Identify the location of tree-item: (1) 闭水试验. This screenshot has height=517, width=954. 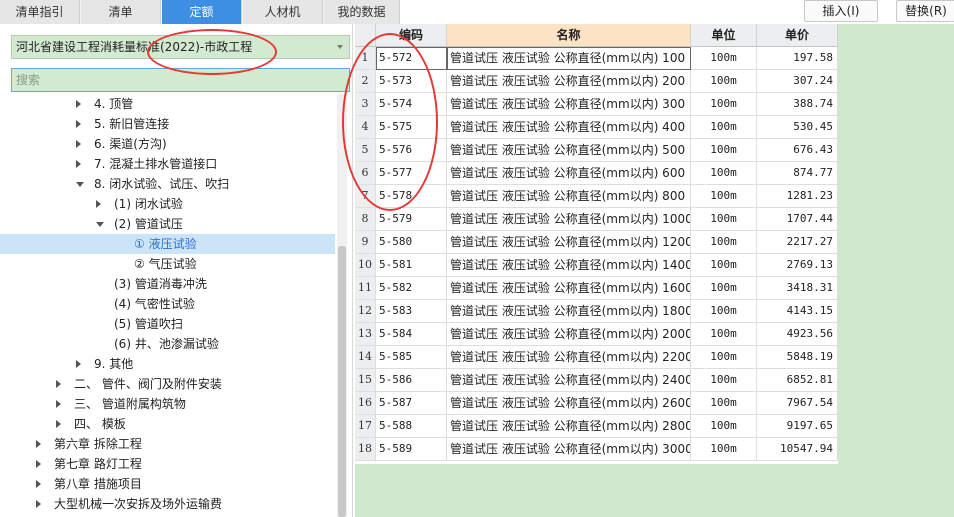
(167, 204).